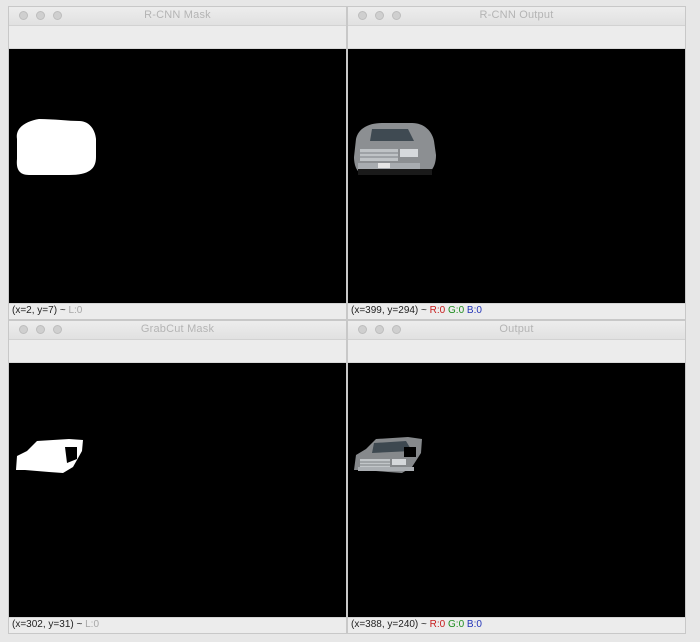 The width and height of the screenshot is (700, 642). I want to click on truck-plate, so click(384, 165).